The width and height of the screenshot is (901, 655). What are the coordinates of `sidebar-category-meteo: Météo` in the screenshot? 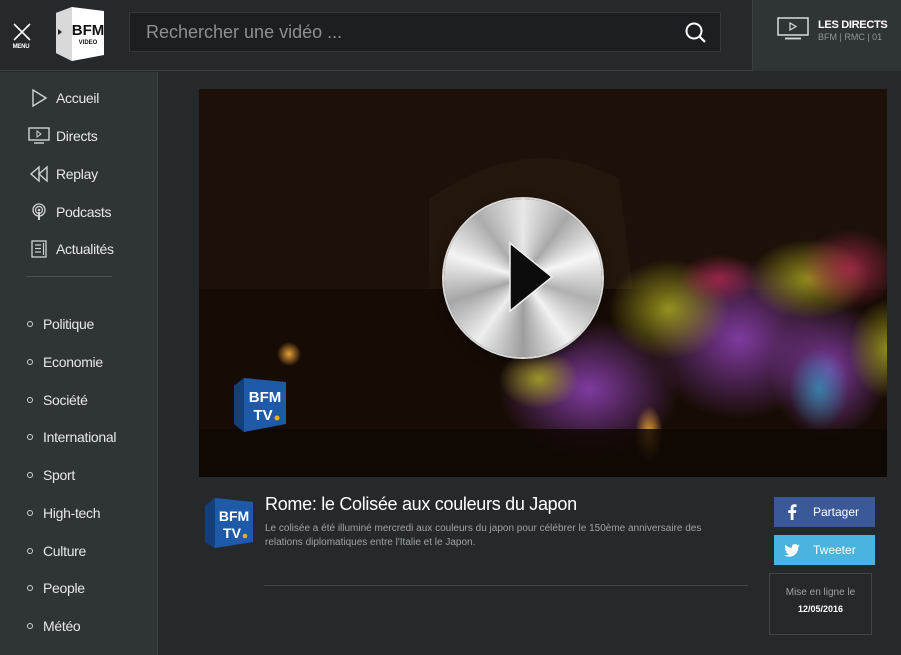 It's located at (54, 626).